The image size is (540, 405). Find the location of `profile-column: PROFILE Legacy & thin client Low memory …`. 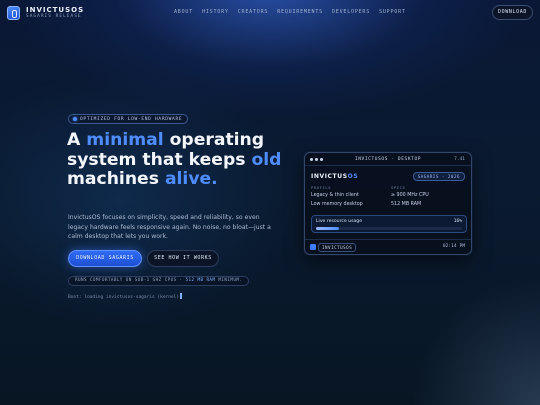

profile-column: PROFILE Legacy & thin client Low memory … is located at coordinates (337, 197).